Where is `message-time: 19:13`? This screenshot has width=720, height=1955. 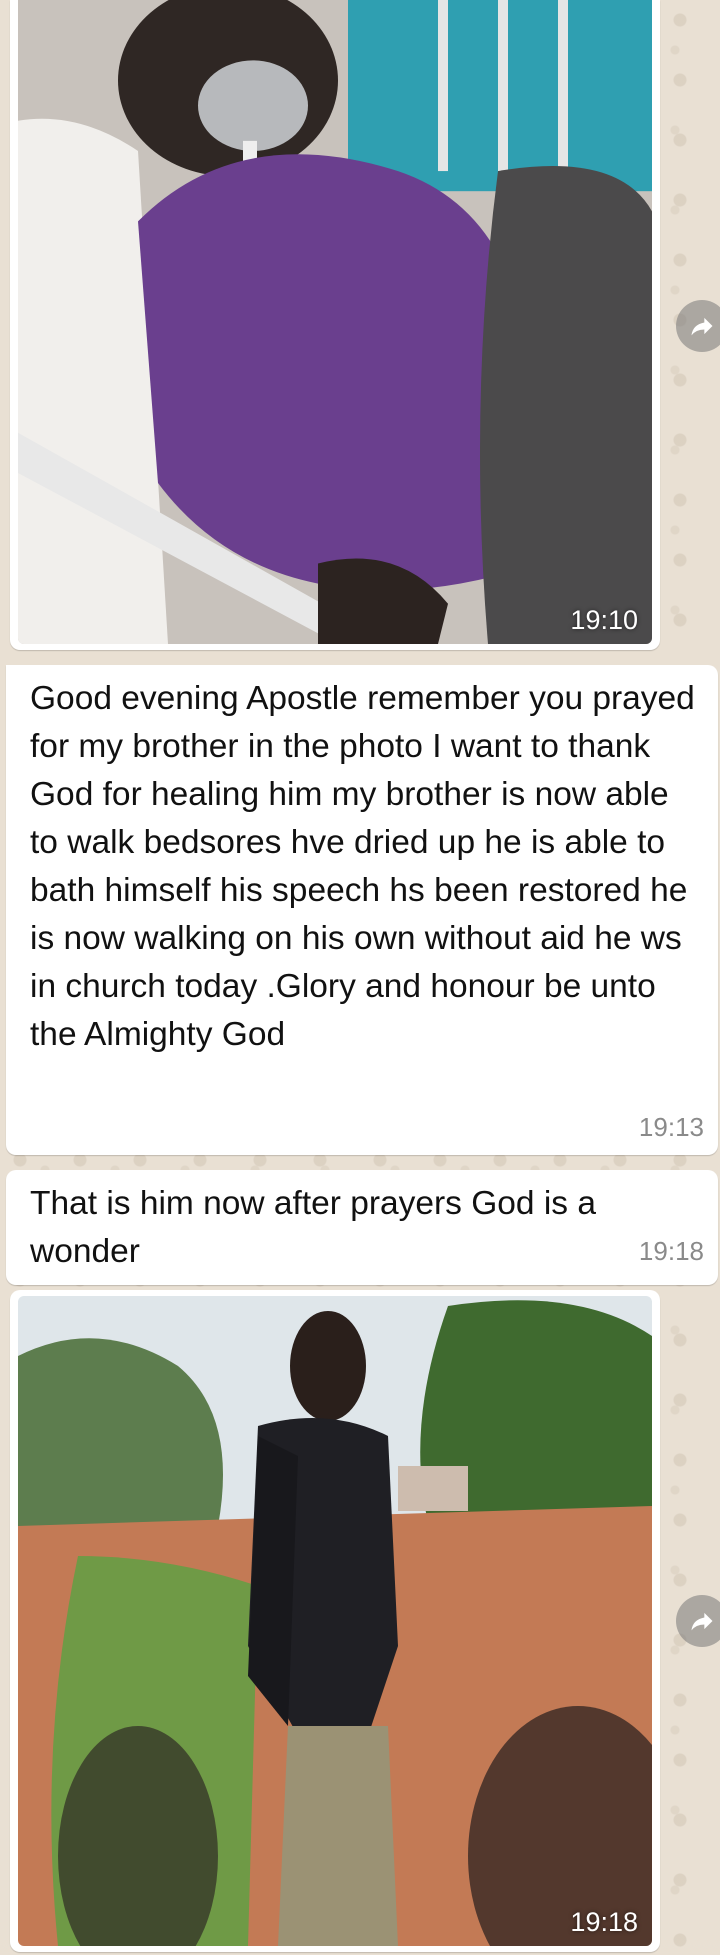 message-time: 19:13 is located at coordinates (671, 1127).